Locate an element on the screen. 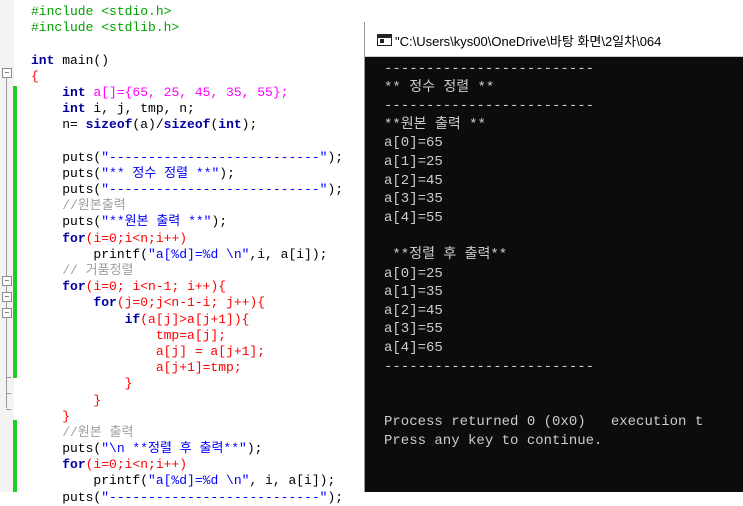 The width and height of the screenshot is (743, 506). code-token: //원본출력 is located at coordinates (78, 206).